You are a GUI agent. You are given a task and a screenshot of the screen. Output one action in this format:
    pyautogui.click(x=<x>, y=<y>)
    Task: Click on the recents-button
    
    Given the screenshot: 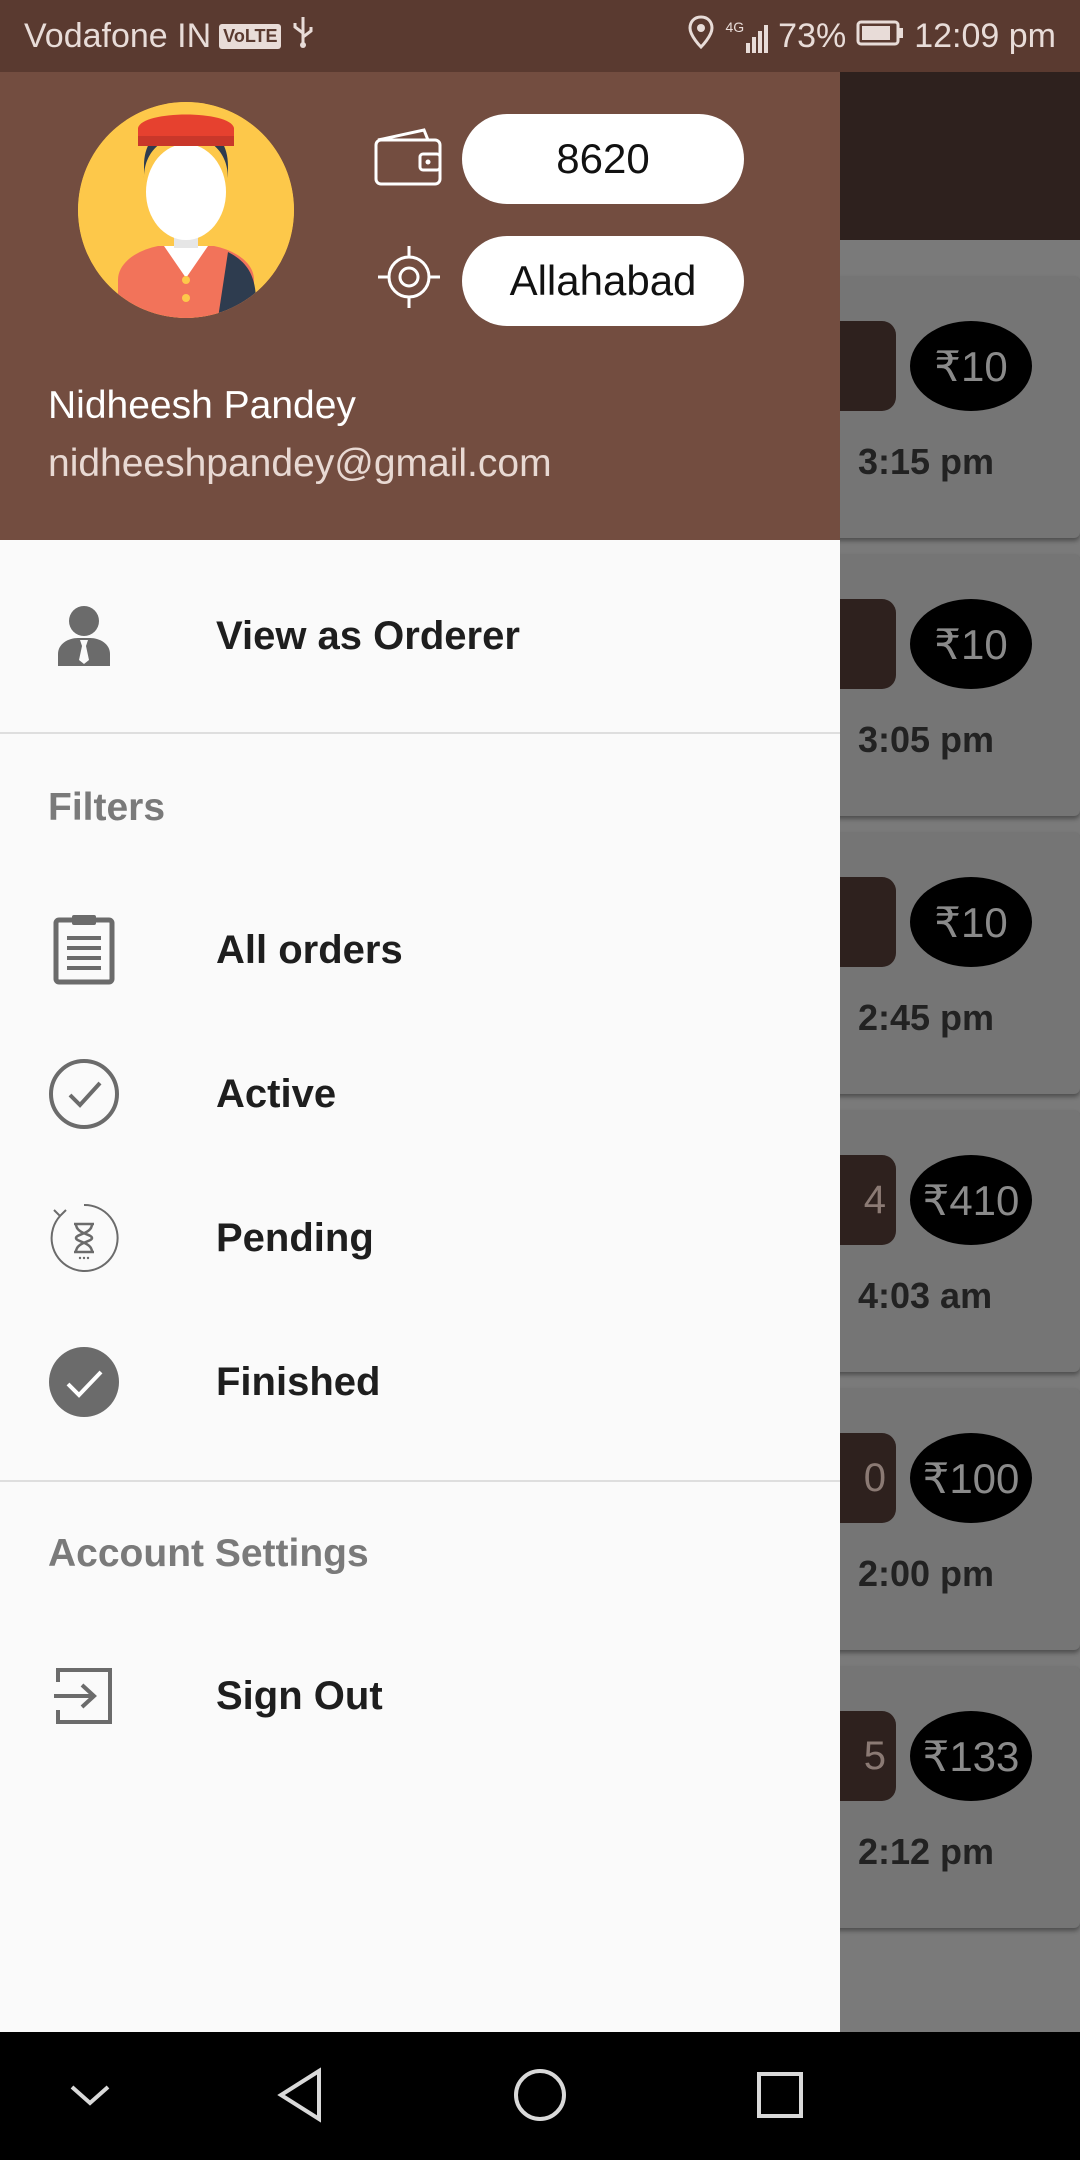 What is the action you would take?
    pyautogui.click(x=780, y=2097)
    